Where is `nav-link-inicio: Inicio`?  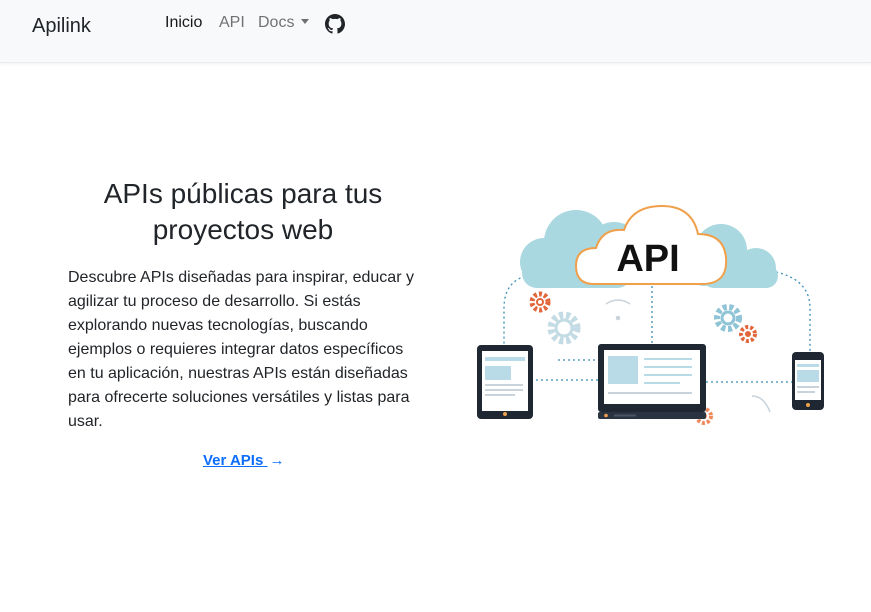 nav-link-inicio: Inicio is located at coordinates (183, 23).